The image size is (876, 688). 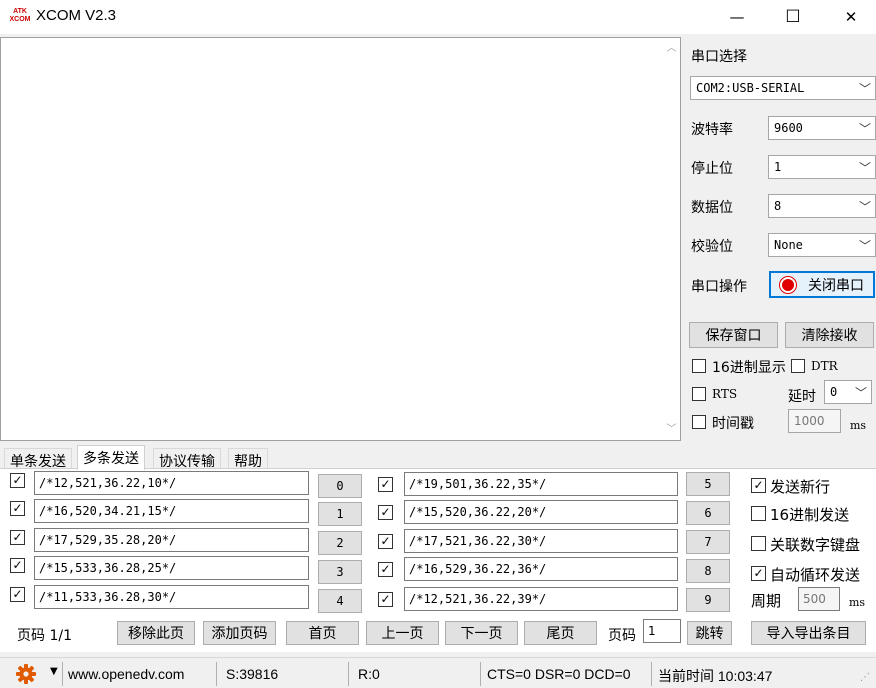 What do you see at coordinates (481, 633) in the screenshot?
I see `next-page-button: 下一页` at bounding box center [481, 633].